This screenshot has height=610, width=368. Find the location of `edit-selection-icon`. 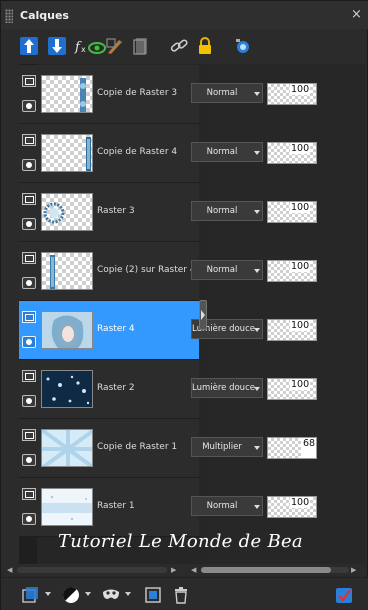

edit-selection-icon is located at coordinates (344, 595).